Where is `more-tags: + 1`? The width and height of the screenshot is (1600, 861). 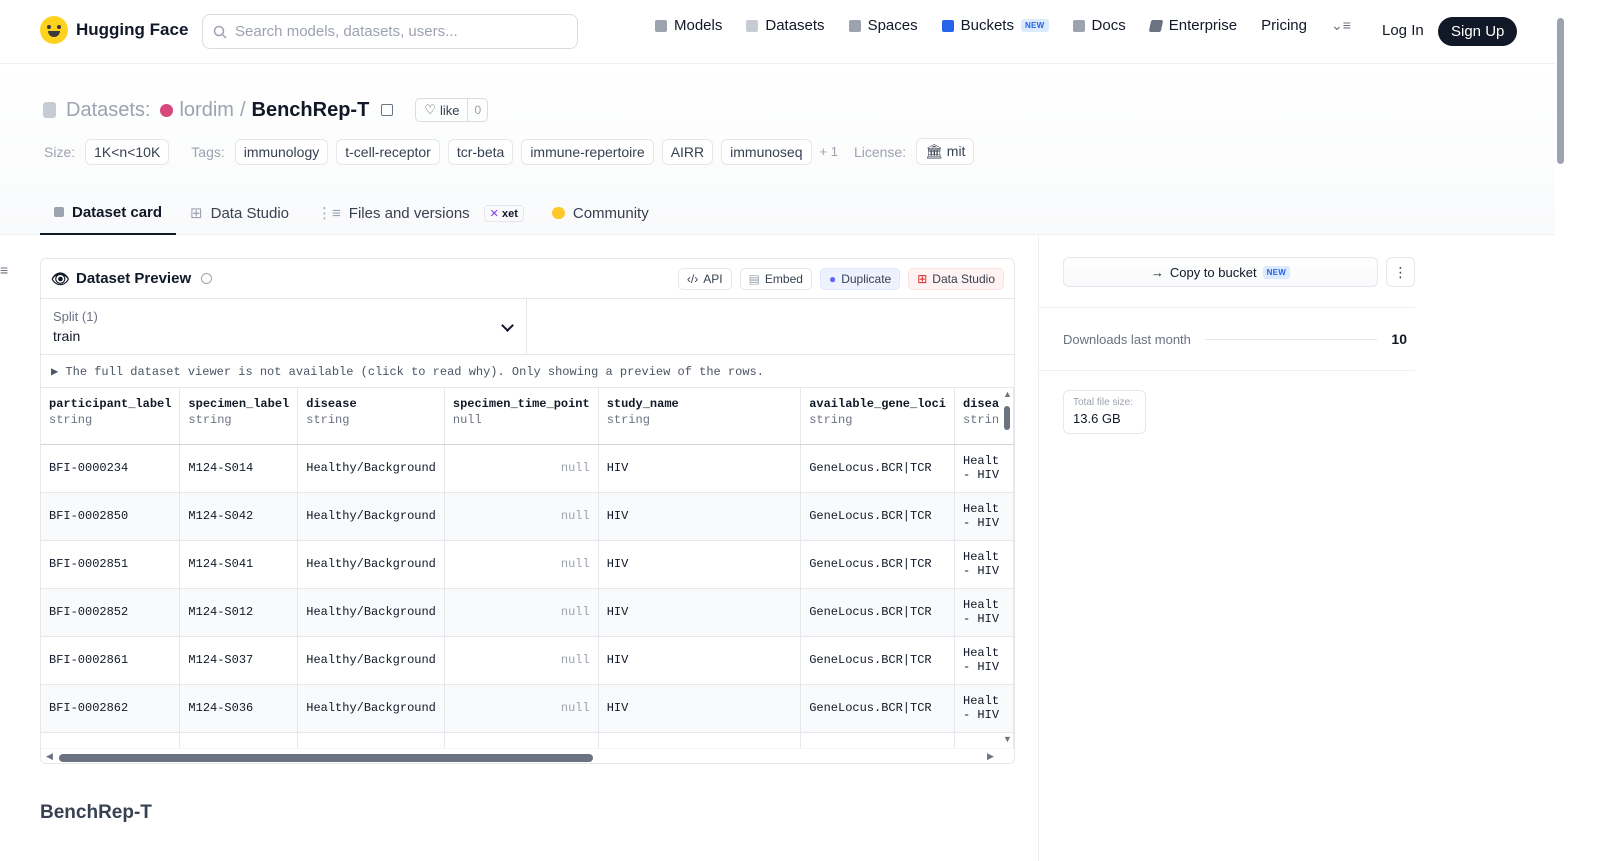
more-tags: + 1 is located at coordinates (829, 151).